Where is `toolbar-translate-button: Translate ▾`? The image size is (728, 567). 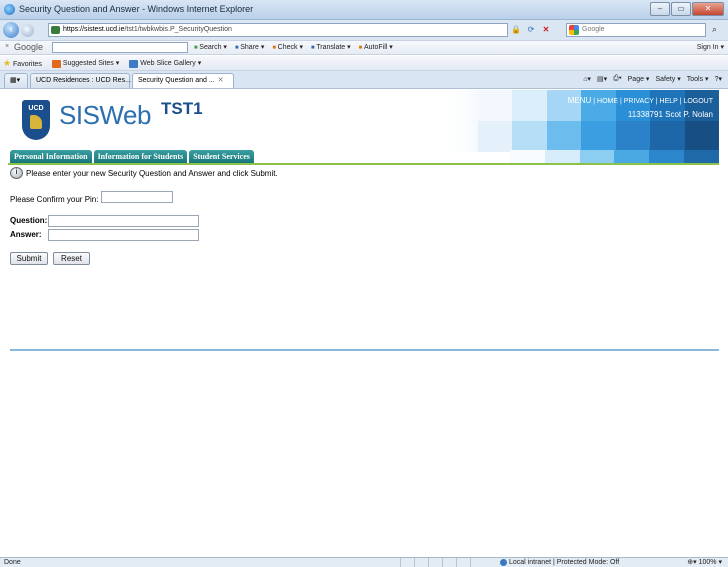
toolbar-translate-button: Translate ▾ is located at coordinates (330, 47).